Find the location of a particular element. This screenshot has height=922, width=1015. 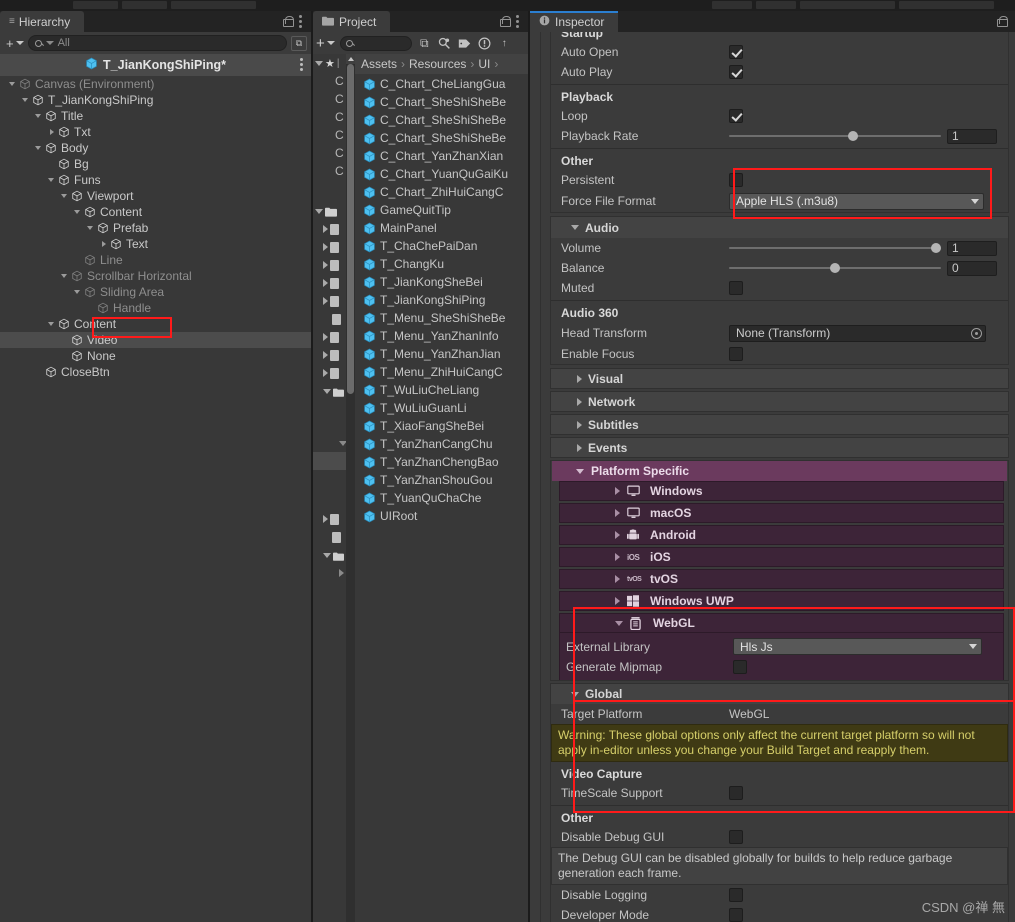

hierarchy-item-body: Body is located at coordinates (155, 148).